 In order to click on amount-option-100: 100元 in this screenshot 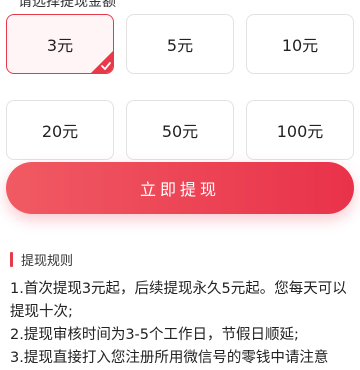, I will do `click(300, 130)`.